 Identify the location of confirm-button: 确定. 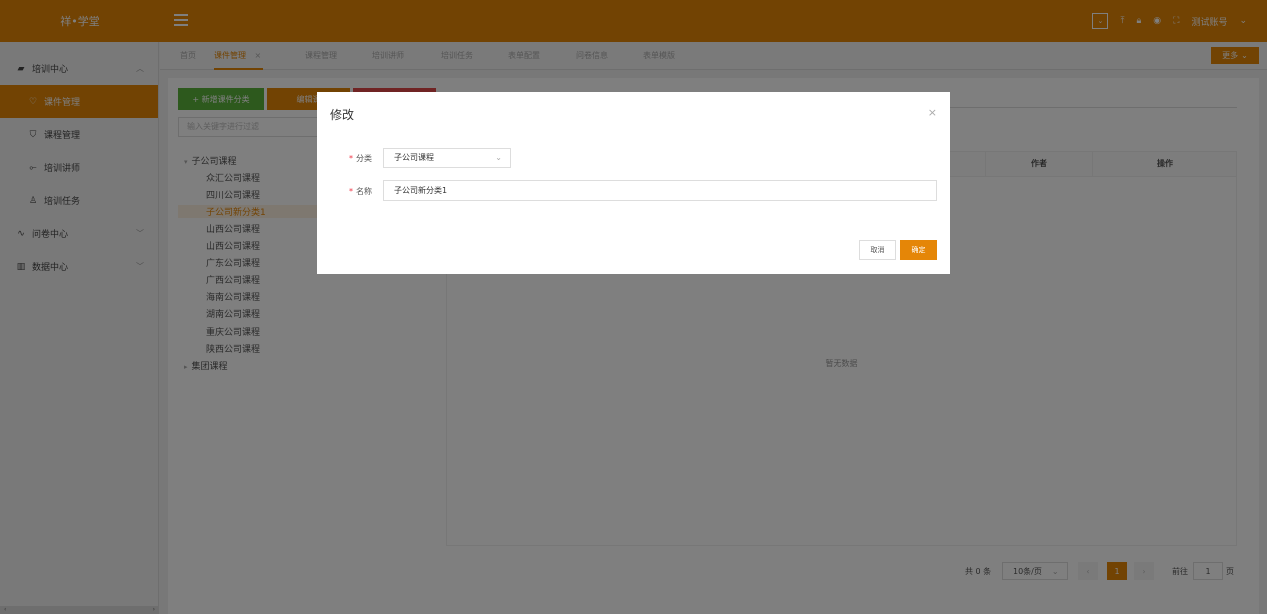
(918, 250).